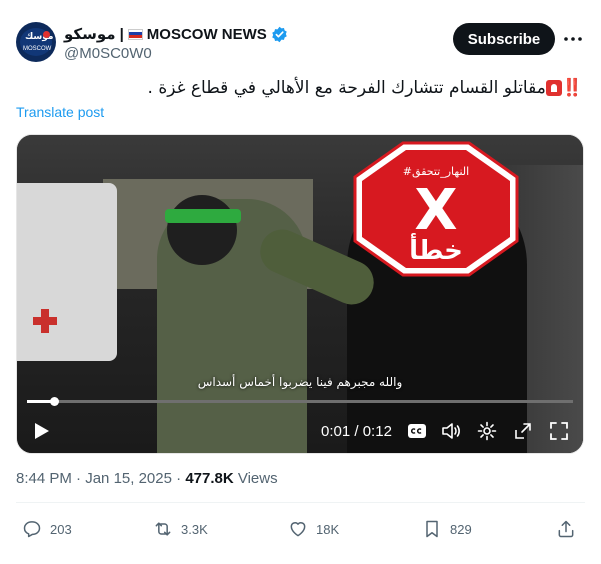  I want to click on like-count: 18K, so click(328, 529).